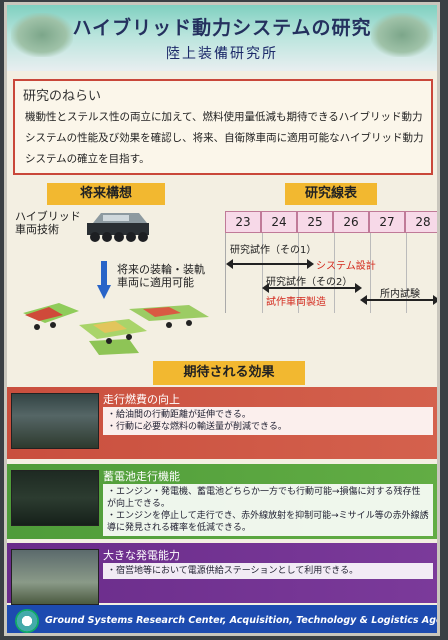 The width and height of the screenshot is (448, 640). I want to click on hybrid-tech-line: ハイブリッド 車両技術, so click(48, 223).